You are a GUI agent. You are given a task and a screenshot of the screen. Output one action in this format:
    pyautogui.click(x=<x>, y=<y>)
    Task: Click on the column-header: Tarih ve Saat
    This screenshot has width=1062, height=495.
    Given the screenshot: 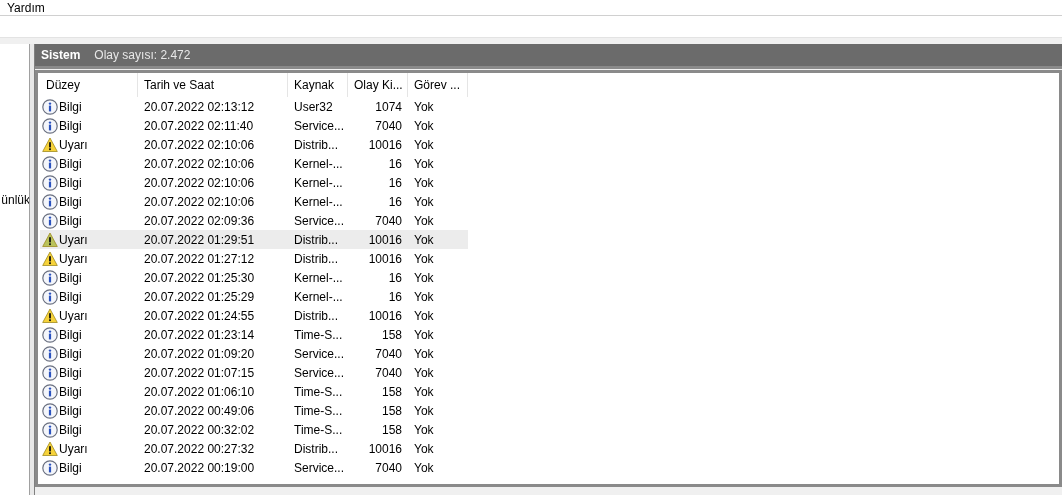 What is the action you would take?
    pyautogui.click(x=213, y=85)
    